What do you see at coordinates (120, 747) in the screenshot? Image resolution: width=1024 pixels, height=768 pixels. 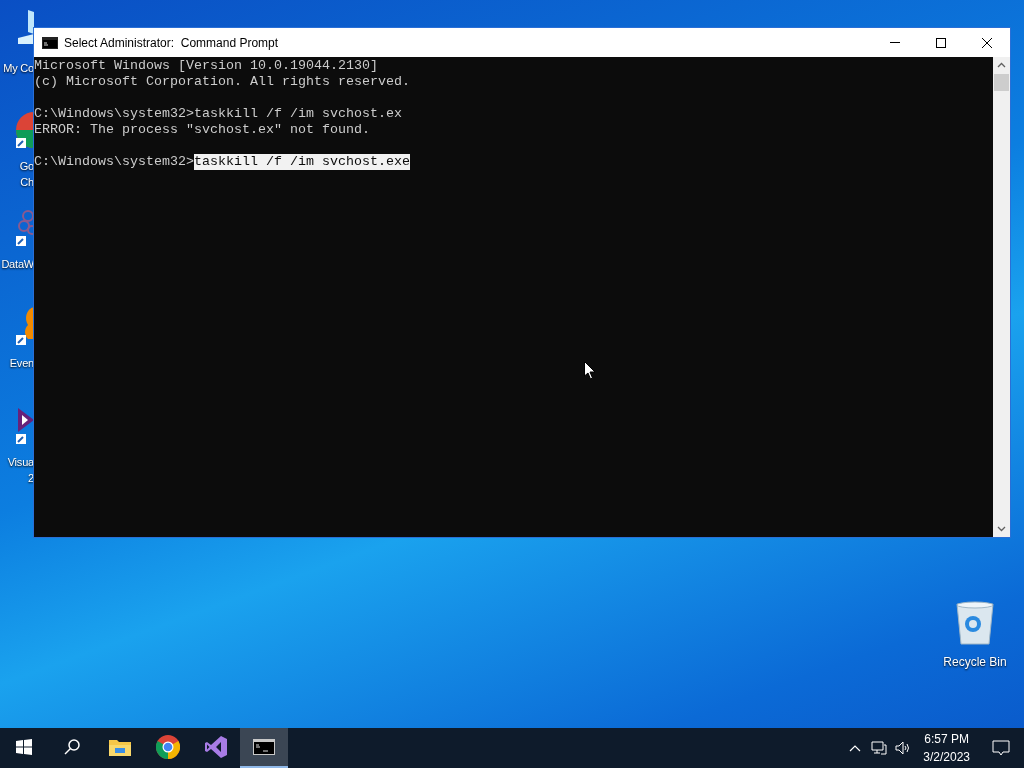 I see `folder-icon` at bounding box center [120, 747].